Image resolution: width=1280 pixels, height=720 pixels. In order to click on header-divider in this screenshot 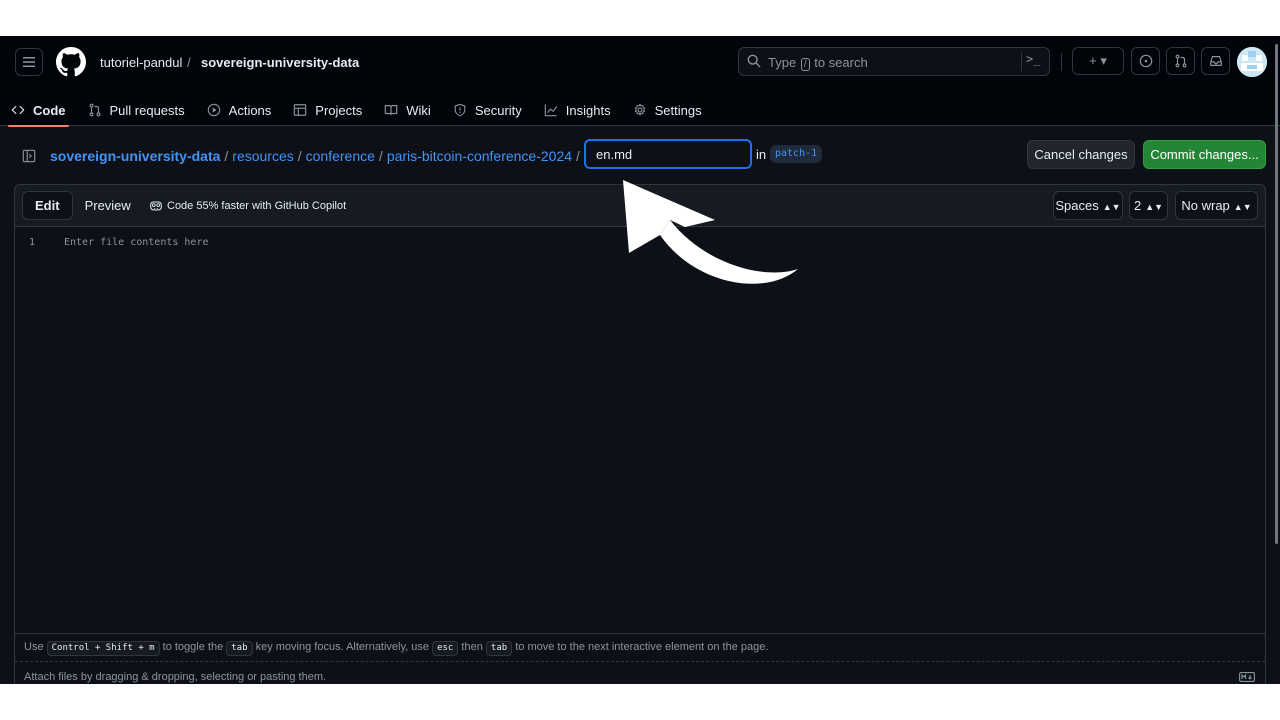, I will do `click(1061, 62)`.